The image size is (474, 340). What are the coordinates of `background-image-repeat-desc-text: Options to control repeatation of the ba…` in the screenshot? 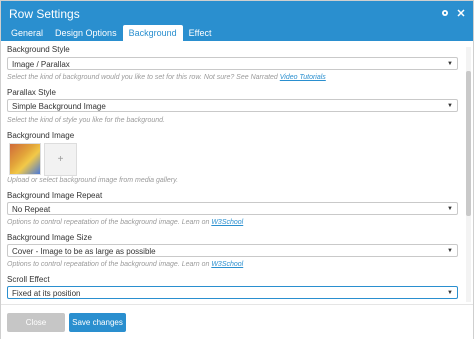 It's located at (109, 222).